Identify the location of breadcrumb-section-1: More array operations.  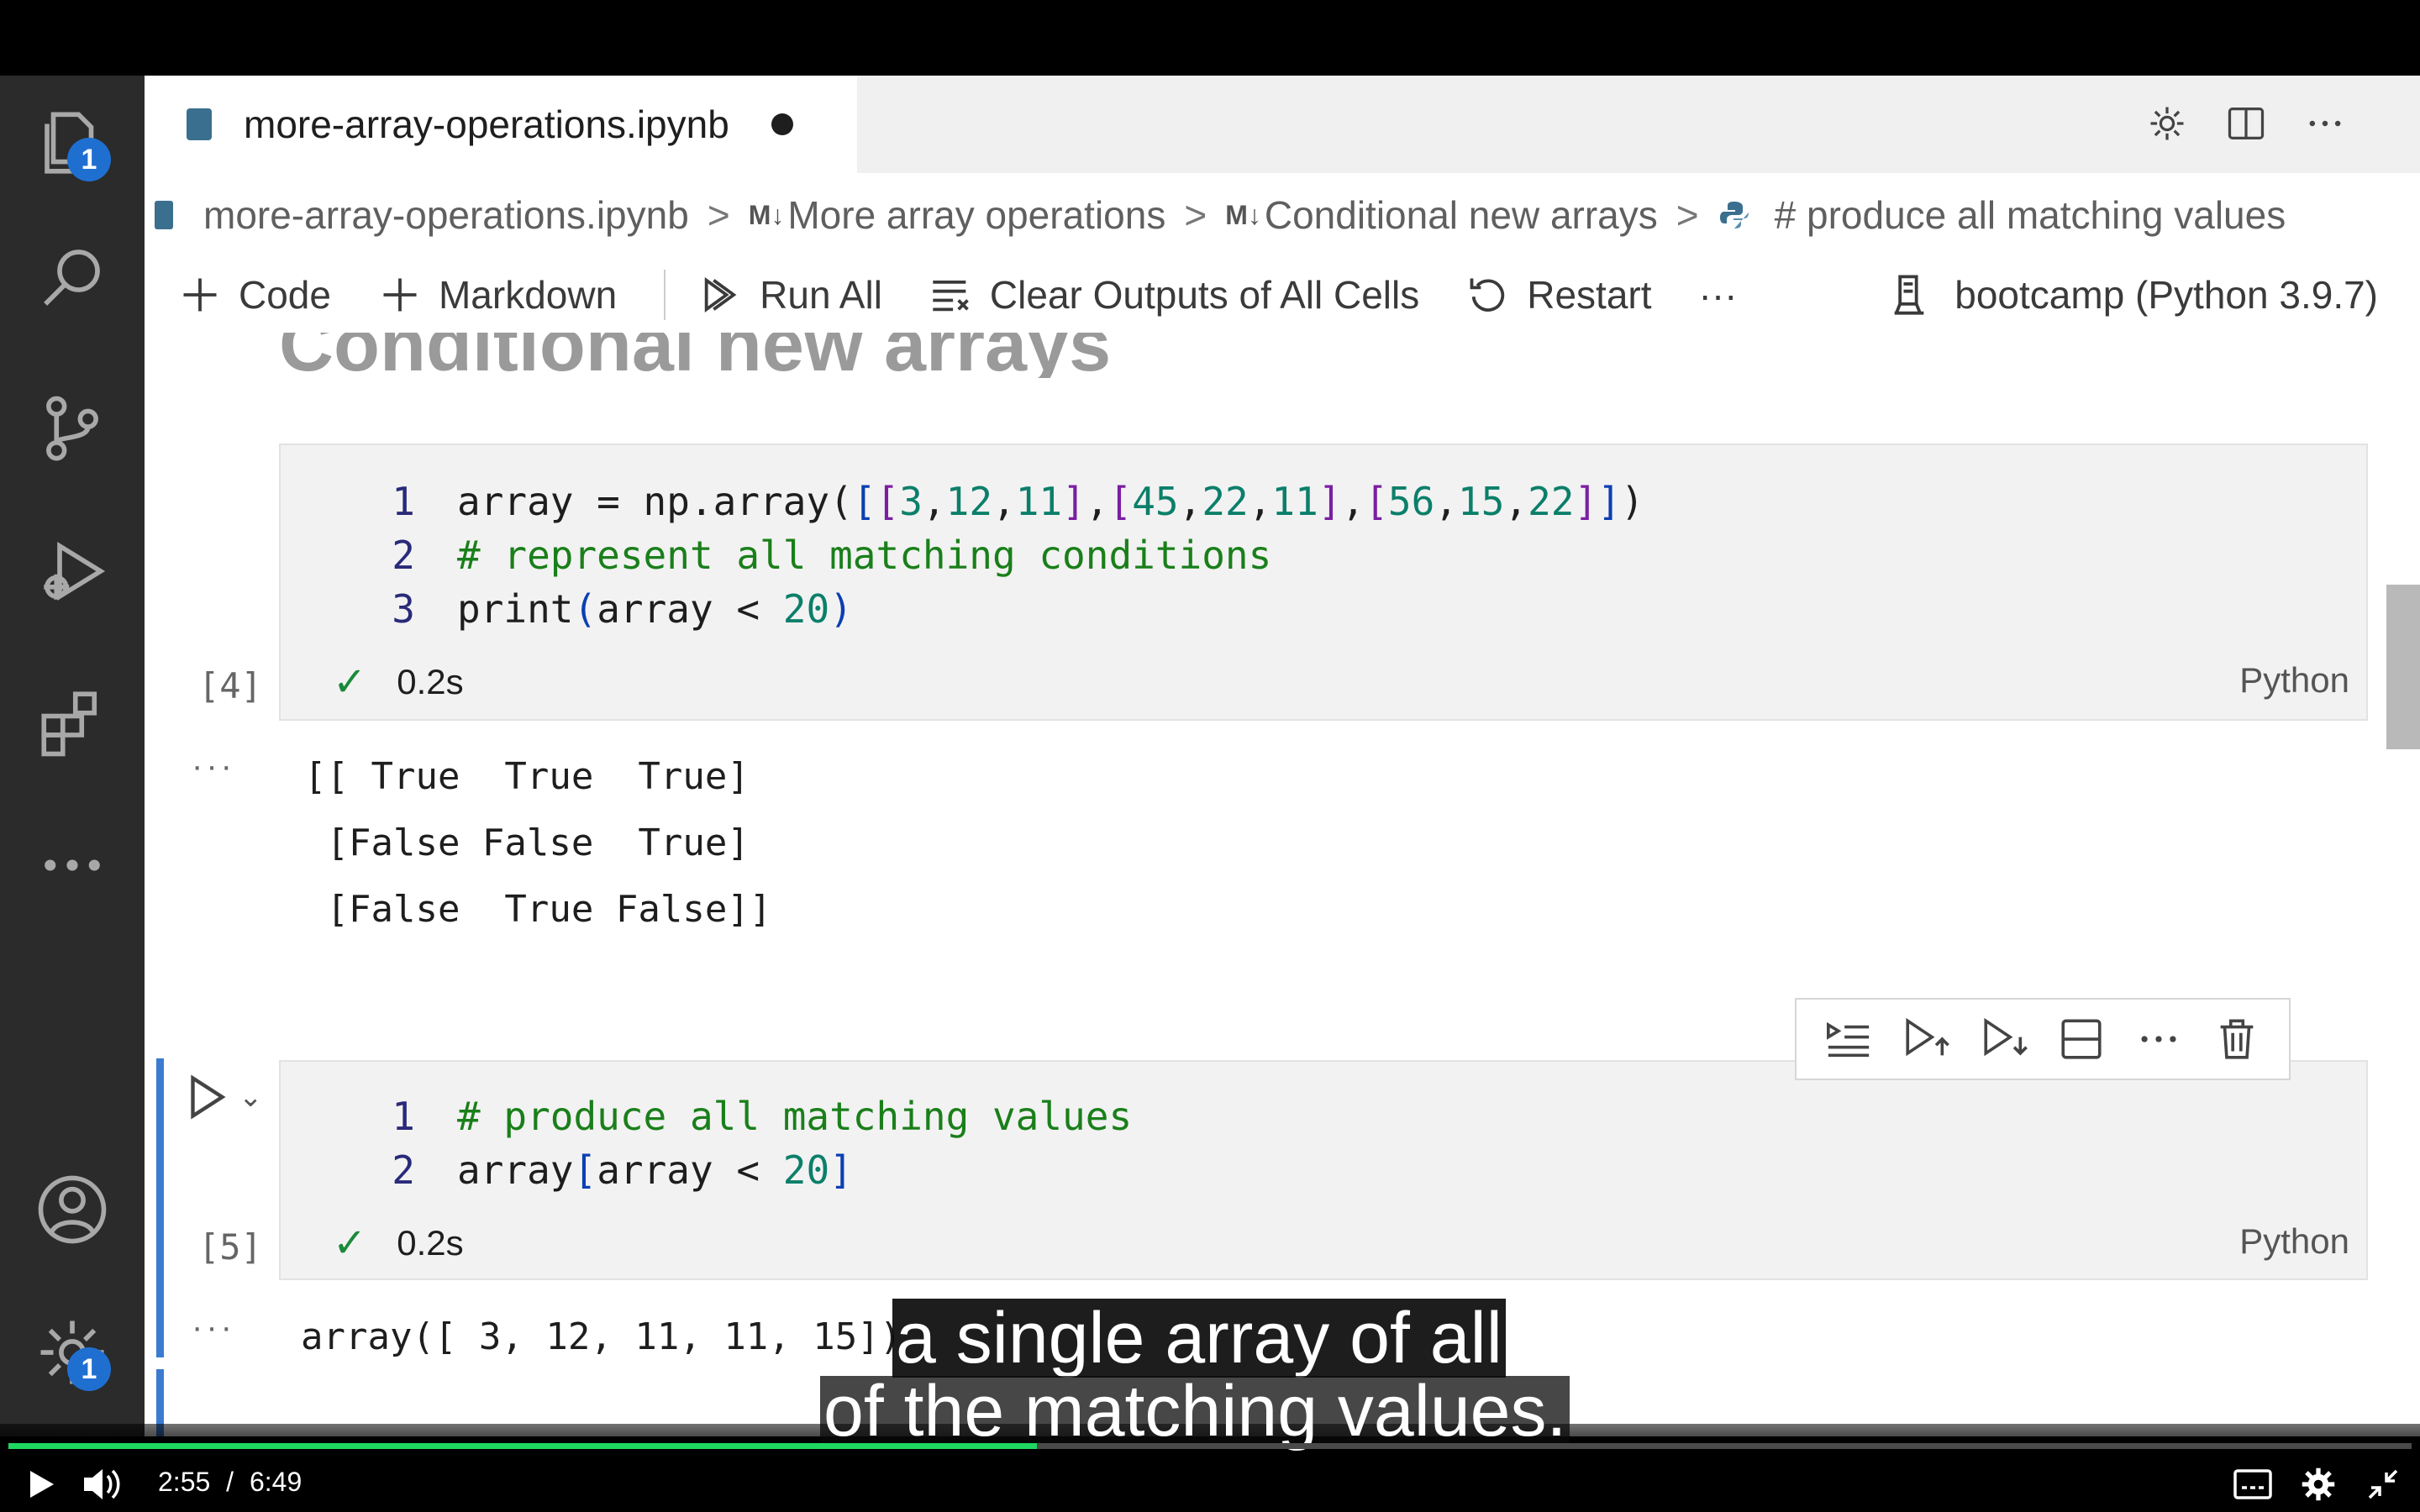
(976, 215).